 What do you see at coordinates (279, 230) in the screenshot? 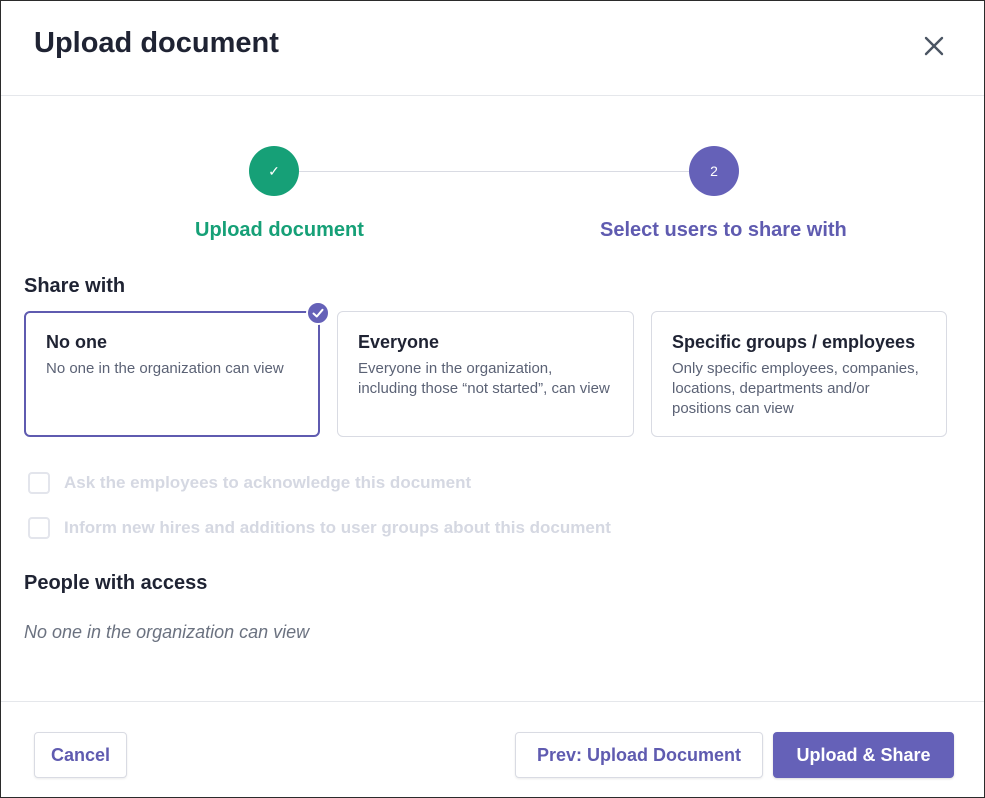
I see `step-1-label: Upload document` at bounding box center [279, 230].